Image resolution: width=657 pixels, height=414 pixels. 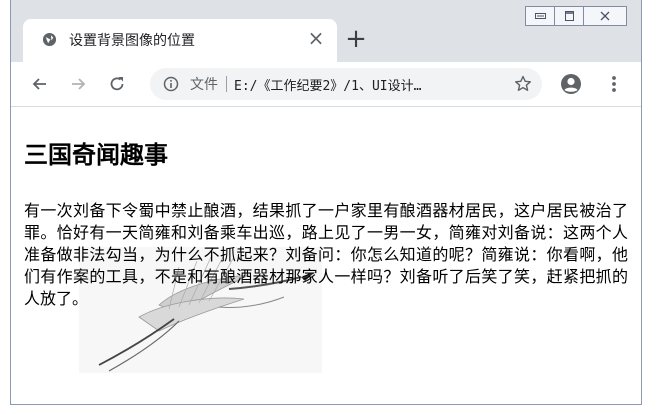 I want to click on maximize-icon, so click(x=569, y=16).